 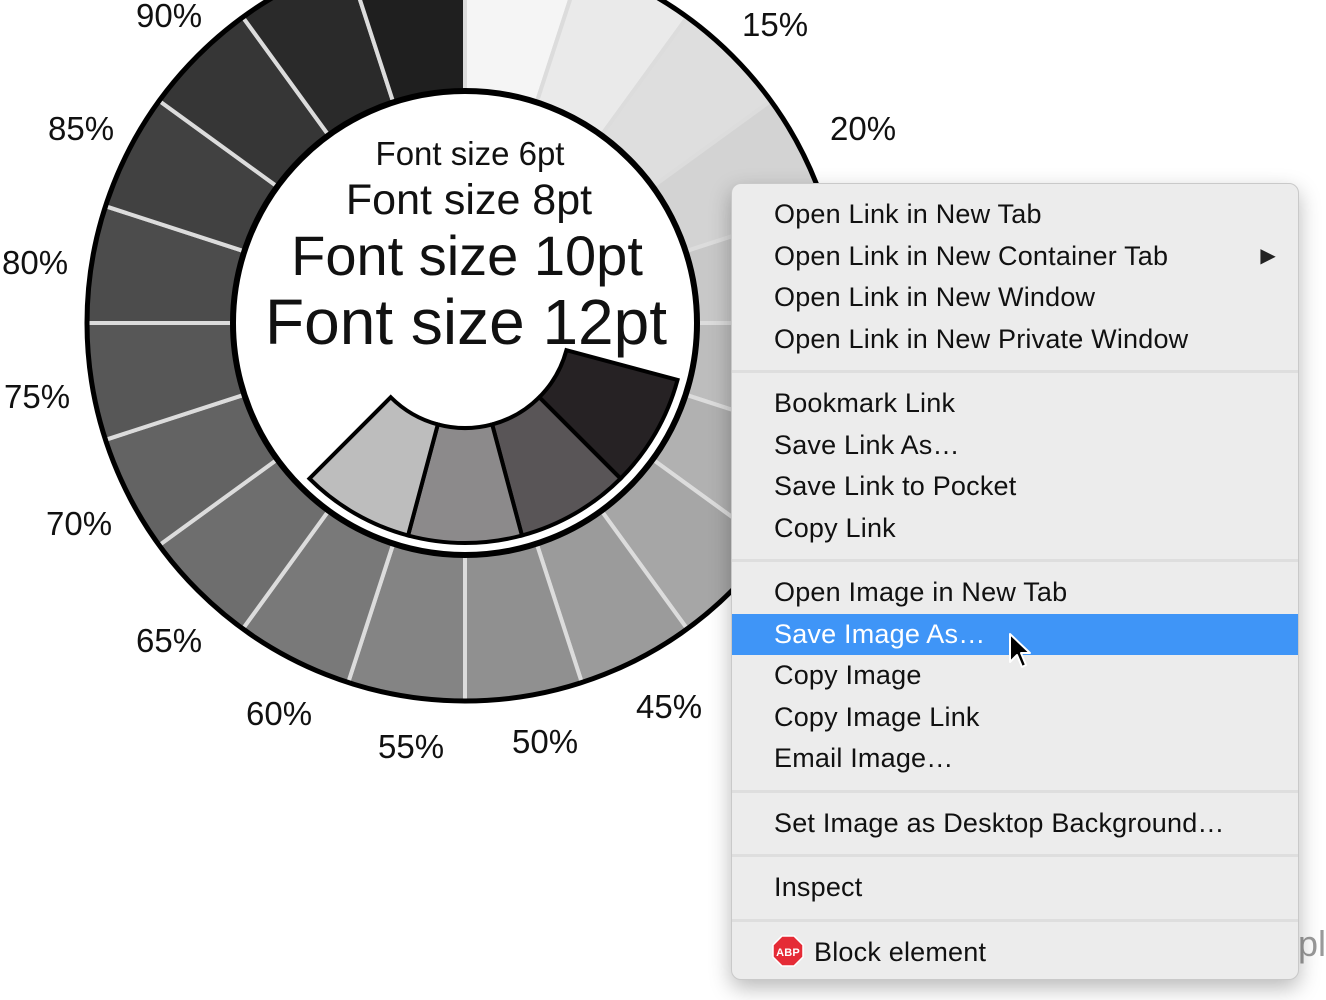 I want to click on menu-item-label: Copy Image Link, so click(x=877, y=716).